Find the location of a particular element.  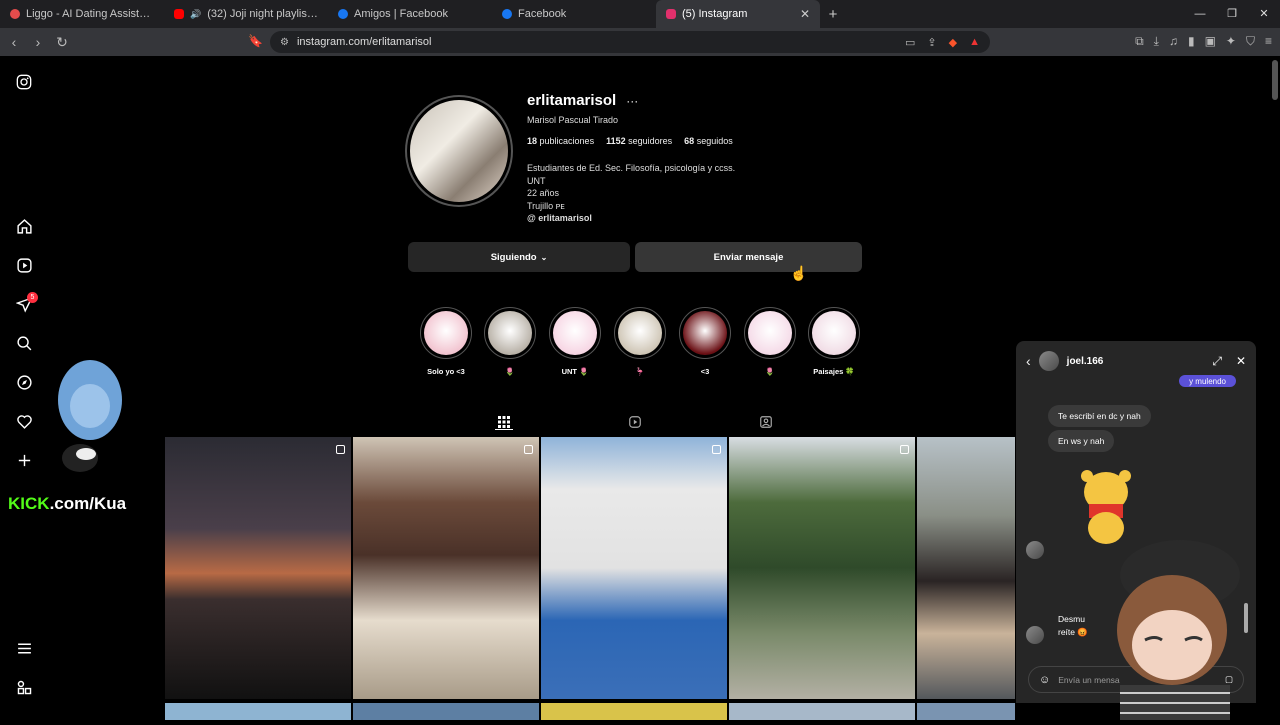

story-highlight: Paisajes 🍀 is located at coordinates (834, 341).